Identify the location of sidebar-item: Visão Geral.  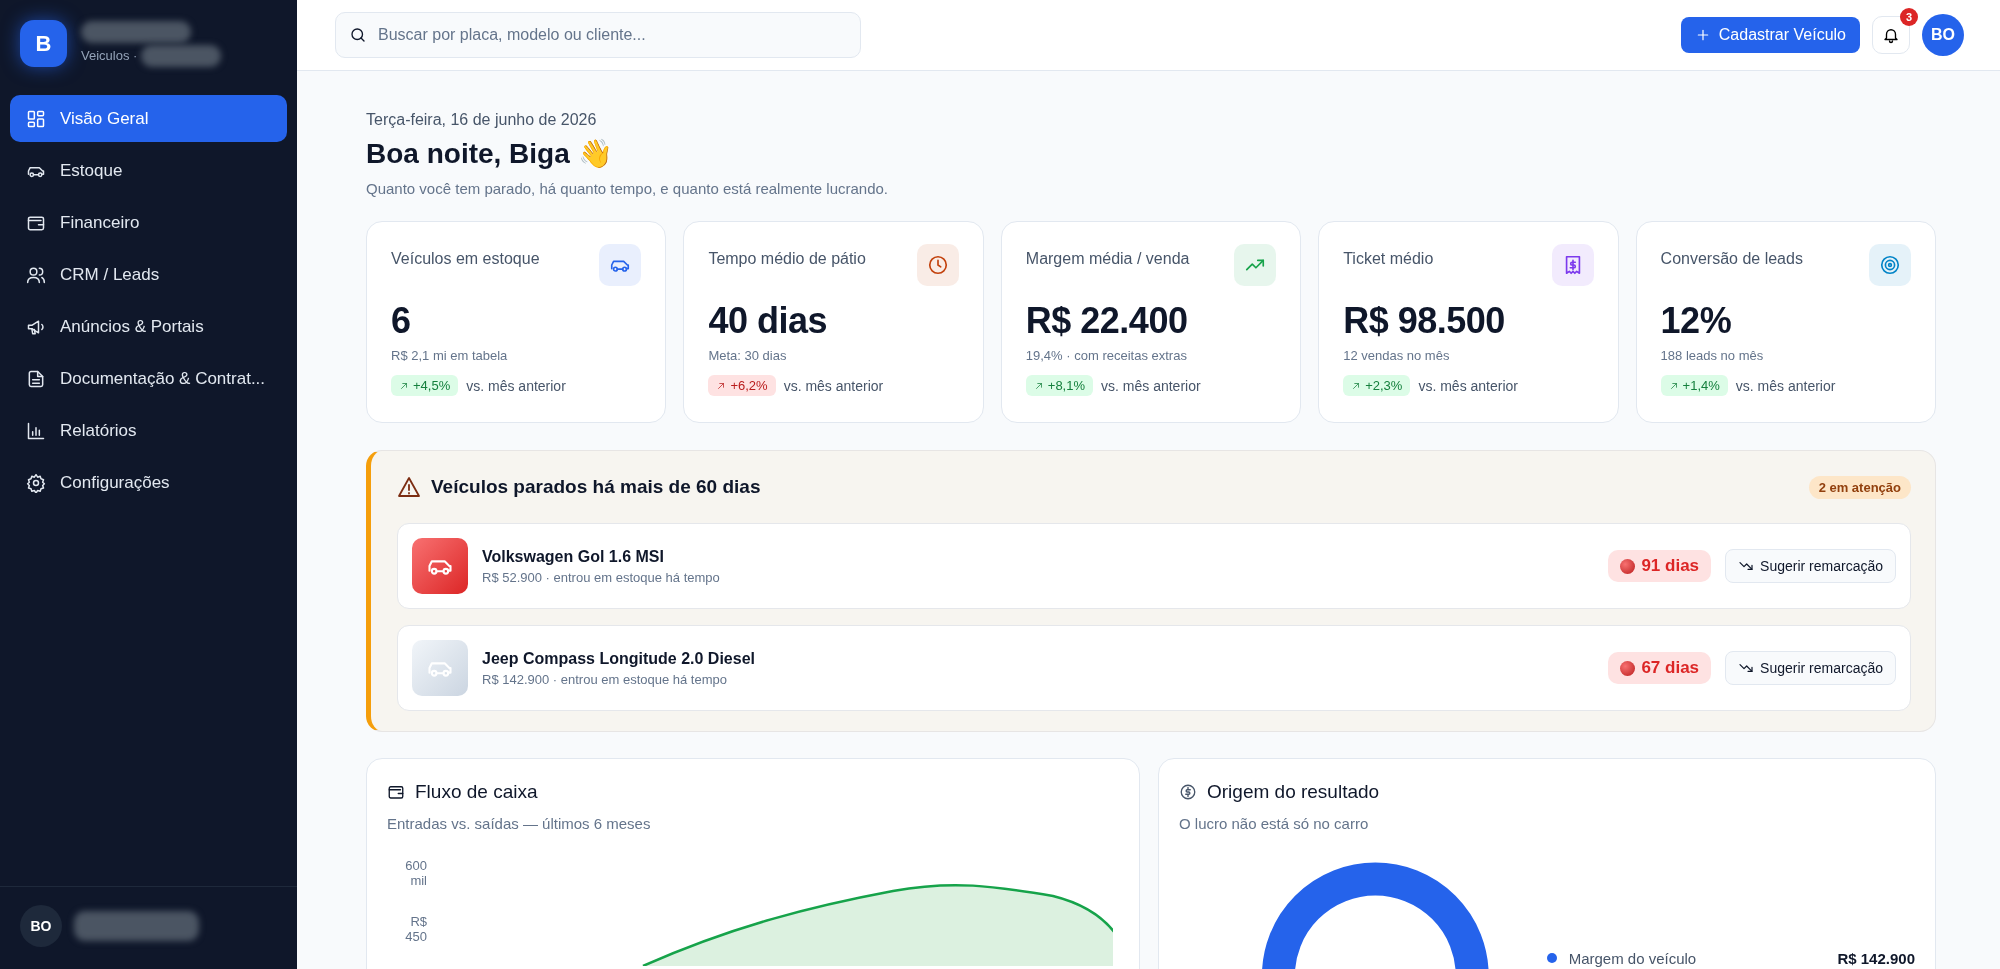
(148, 118).